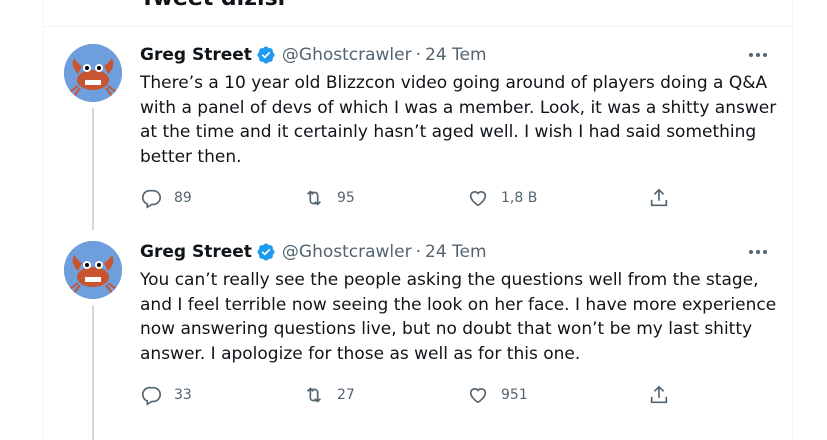 This screenshot has height=440, width=827. Describe the element at coordinates (166, 395) in the screenshot. I see `reply-button: 33` at that location.